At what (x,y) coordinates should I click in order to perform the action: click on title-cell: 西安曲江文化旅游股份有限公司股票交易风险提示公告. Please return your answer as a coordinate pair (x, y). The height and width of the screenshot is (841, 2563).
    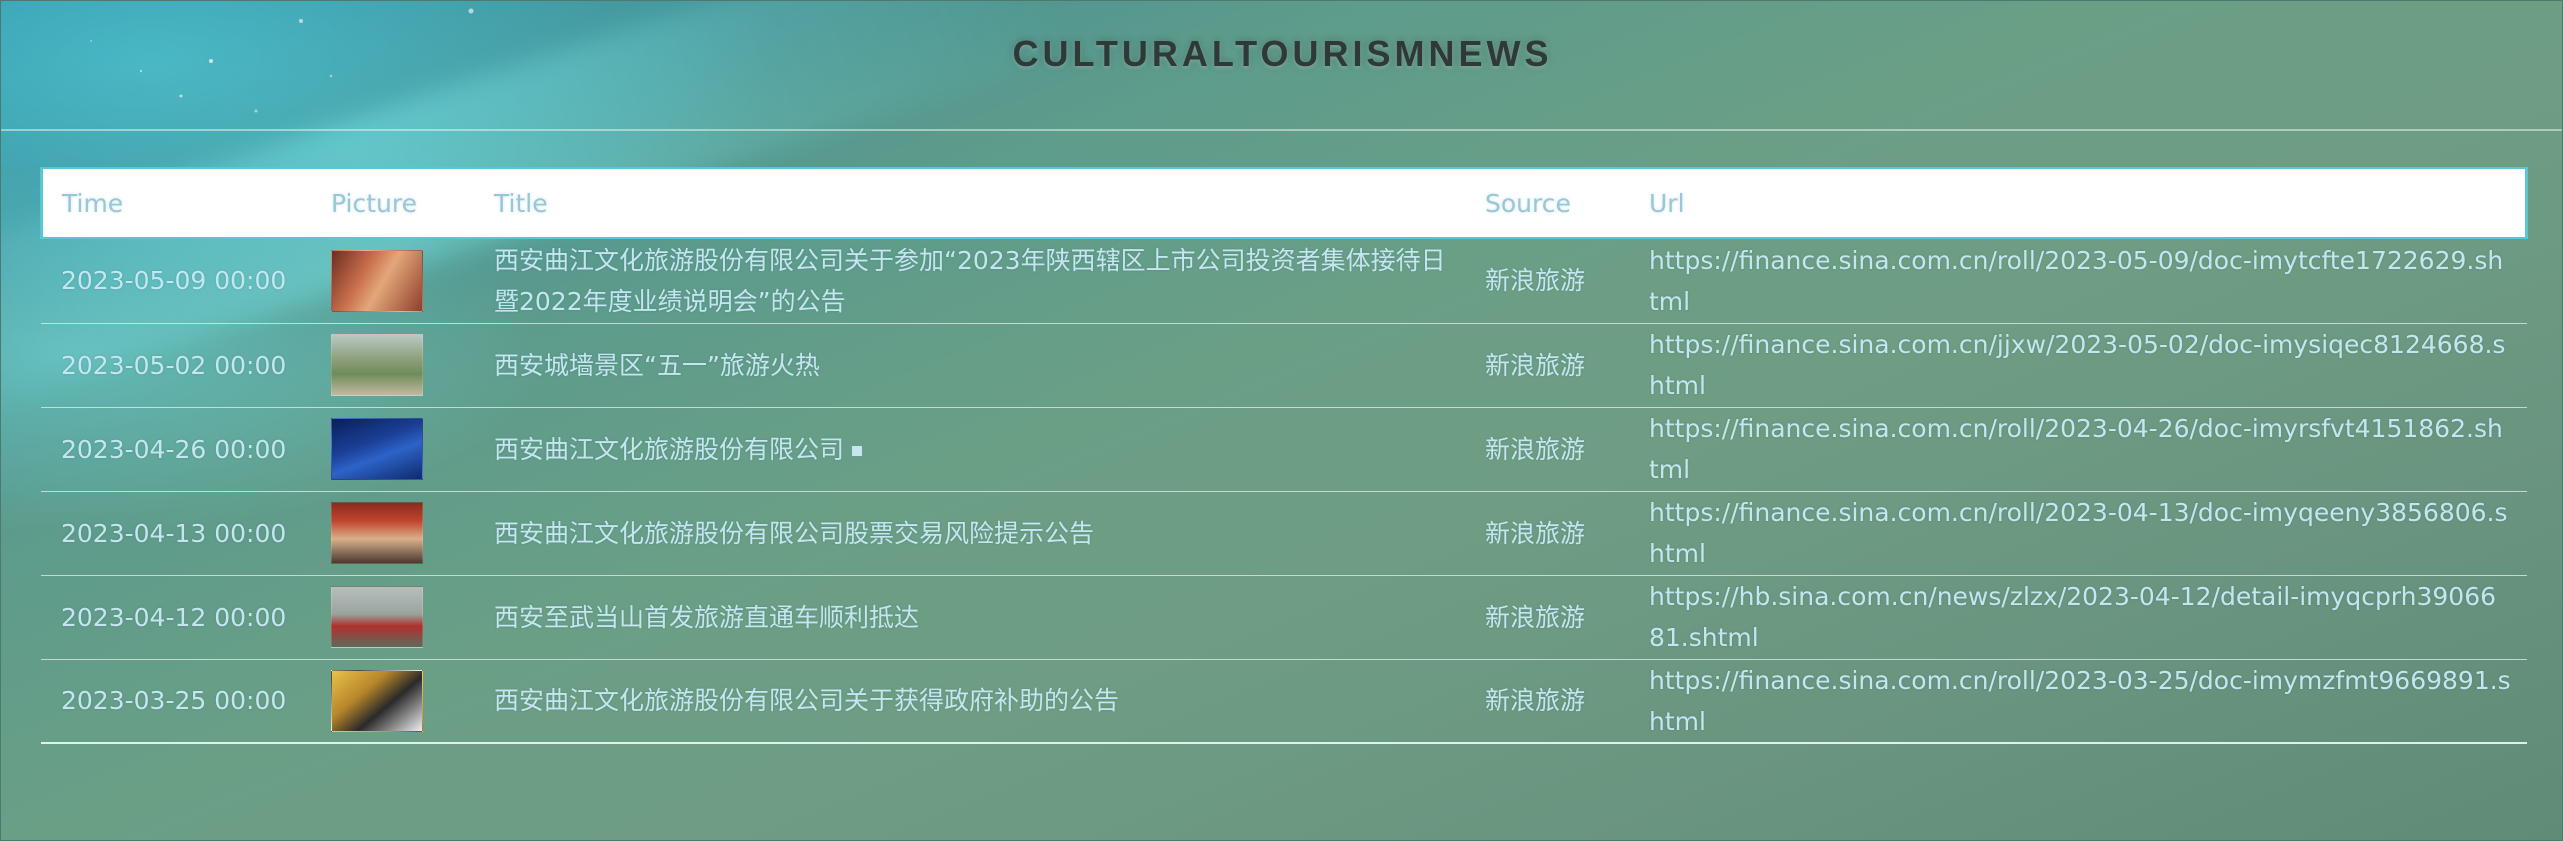
    Looking at the image, I should click on (969, 533).